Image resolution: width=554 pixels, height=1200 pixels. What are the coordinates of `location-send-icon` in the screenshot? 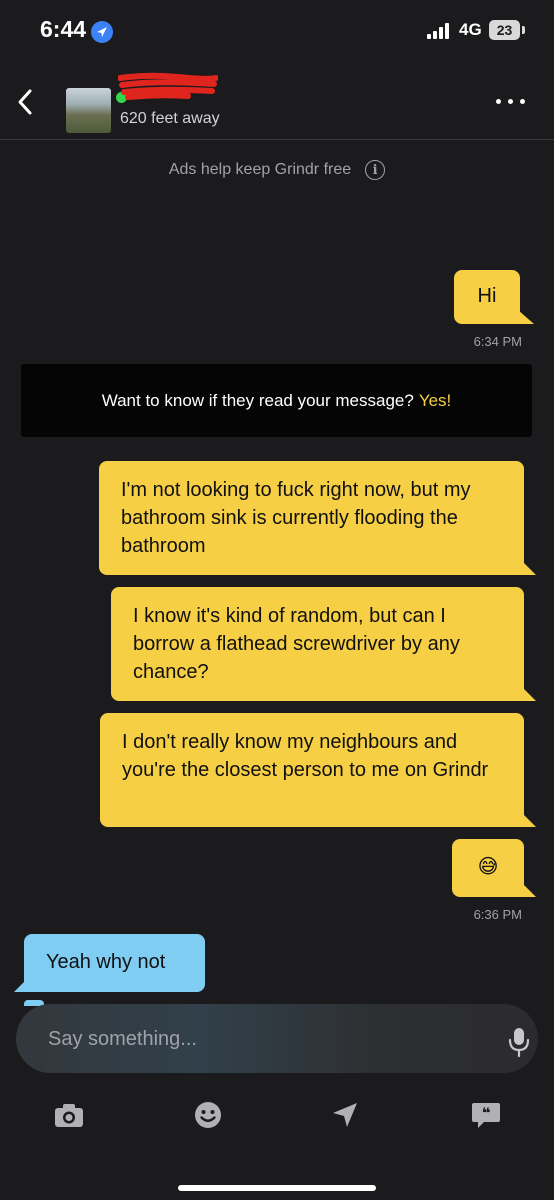 It's located at (345, 1115).